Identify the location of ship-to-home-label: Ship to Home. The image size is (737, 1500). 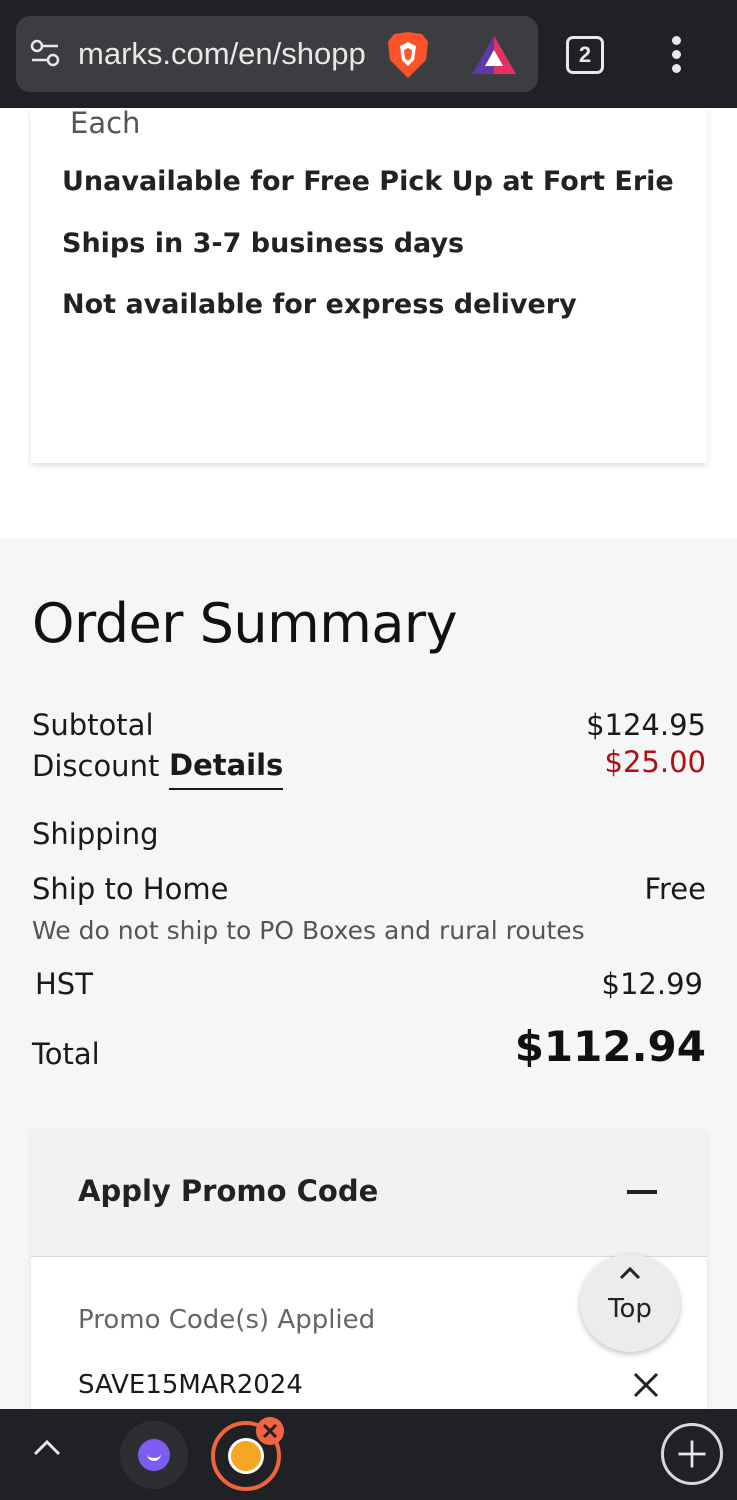
(130, 889).